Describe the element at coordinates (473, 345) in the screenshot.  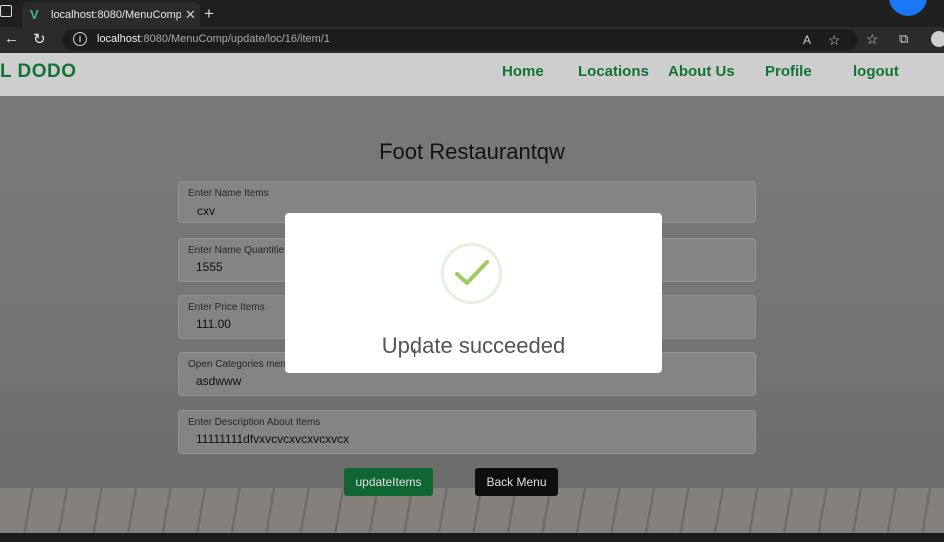
I see `modal-message: Update succeeded` at that location.